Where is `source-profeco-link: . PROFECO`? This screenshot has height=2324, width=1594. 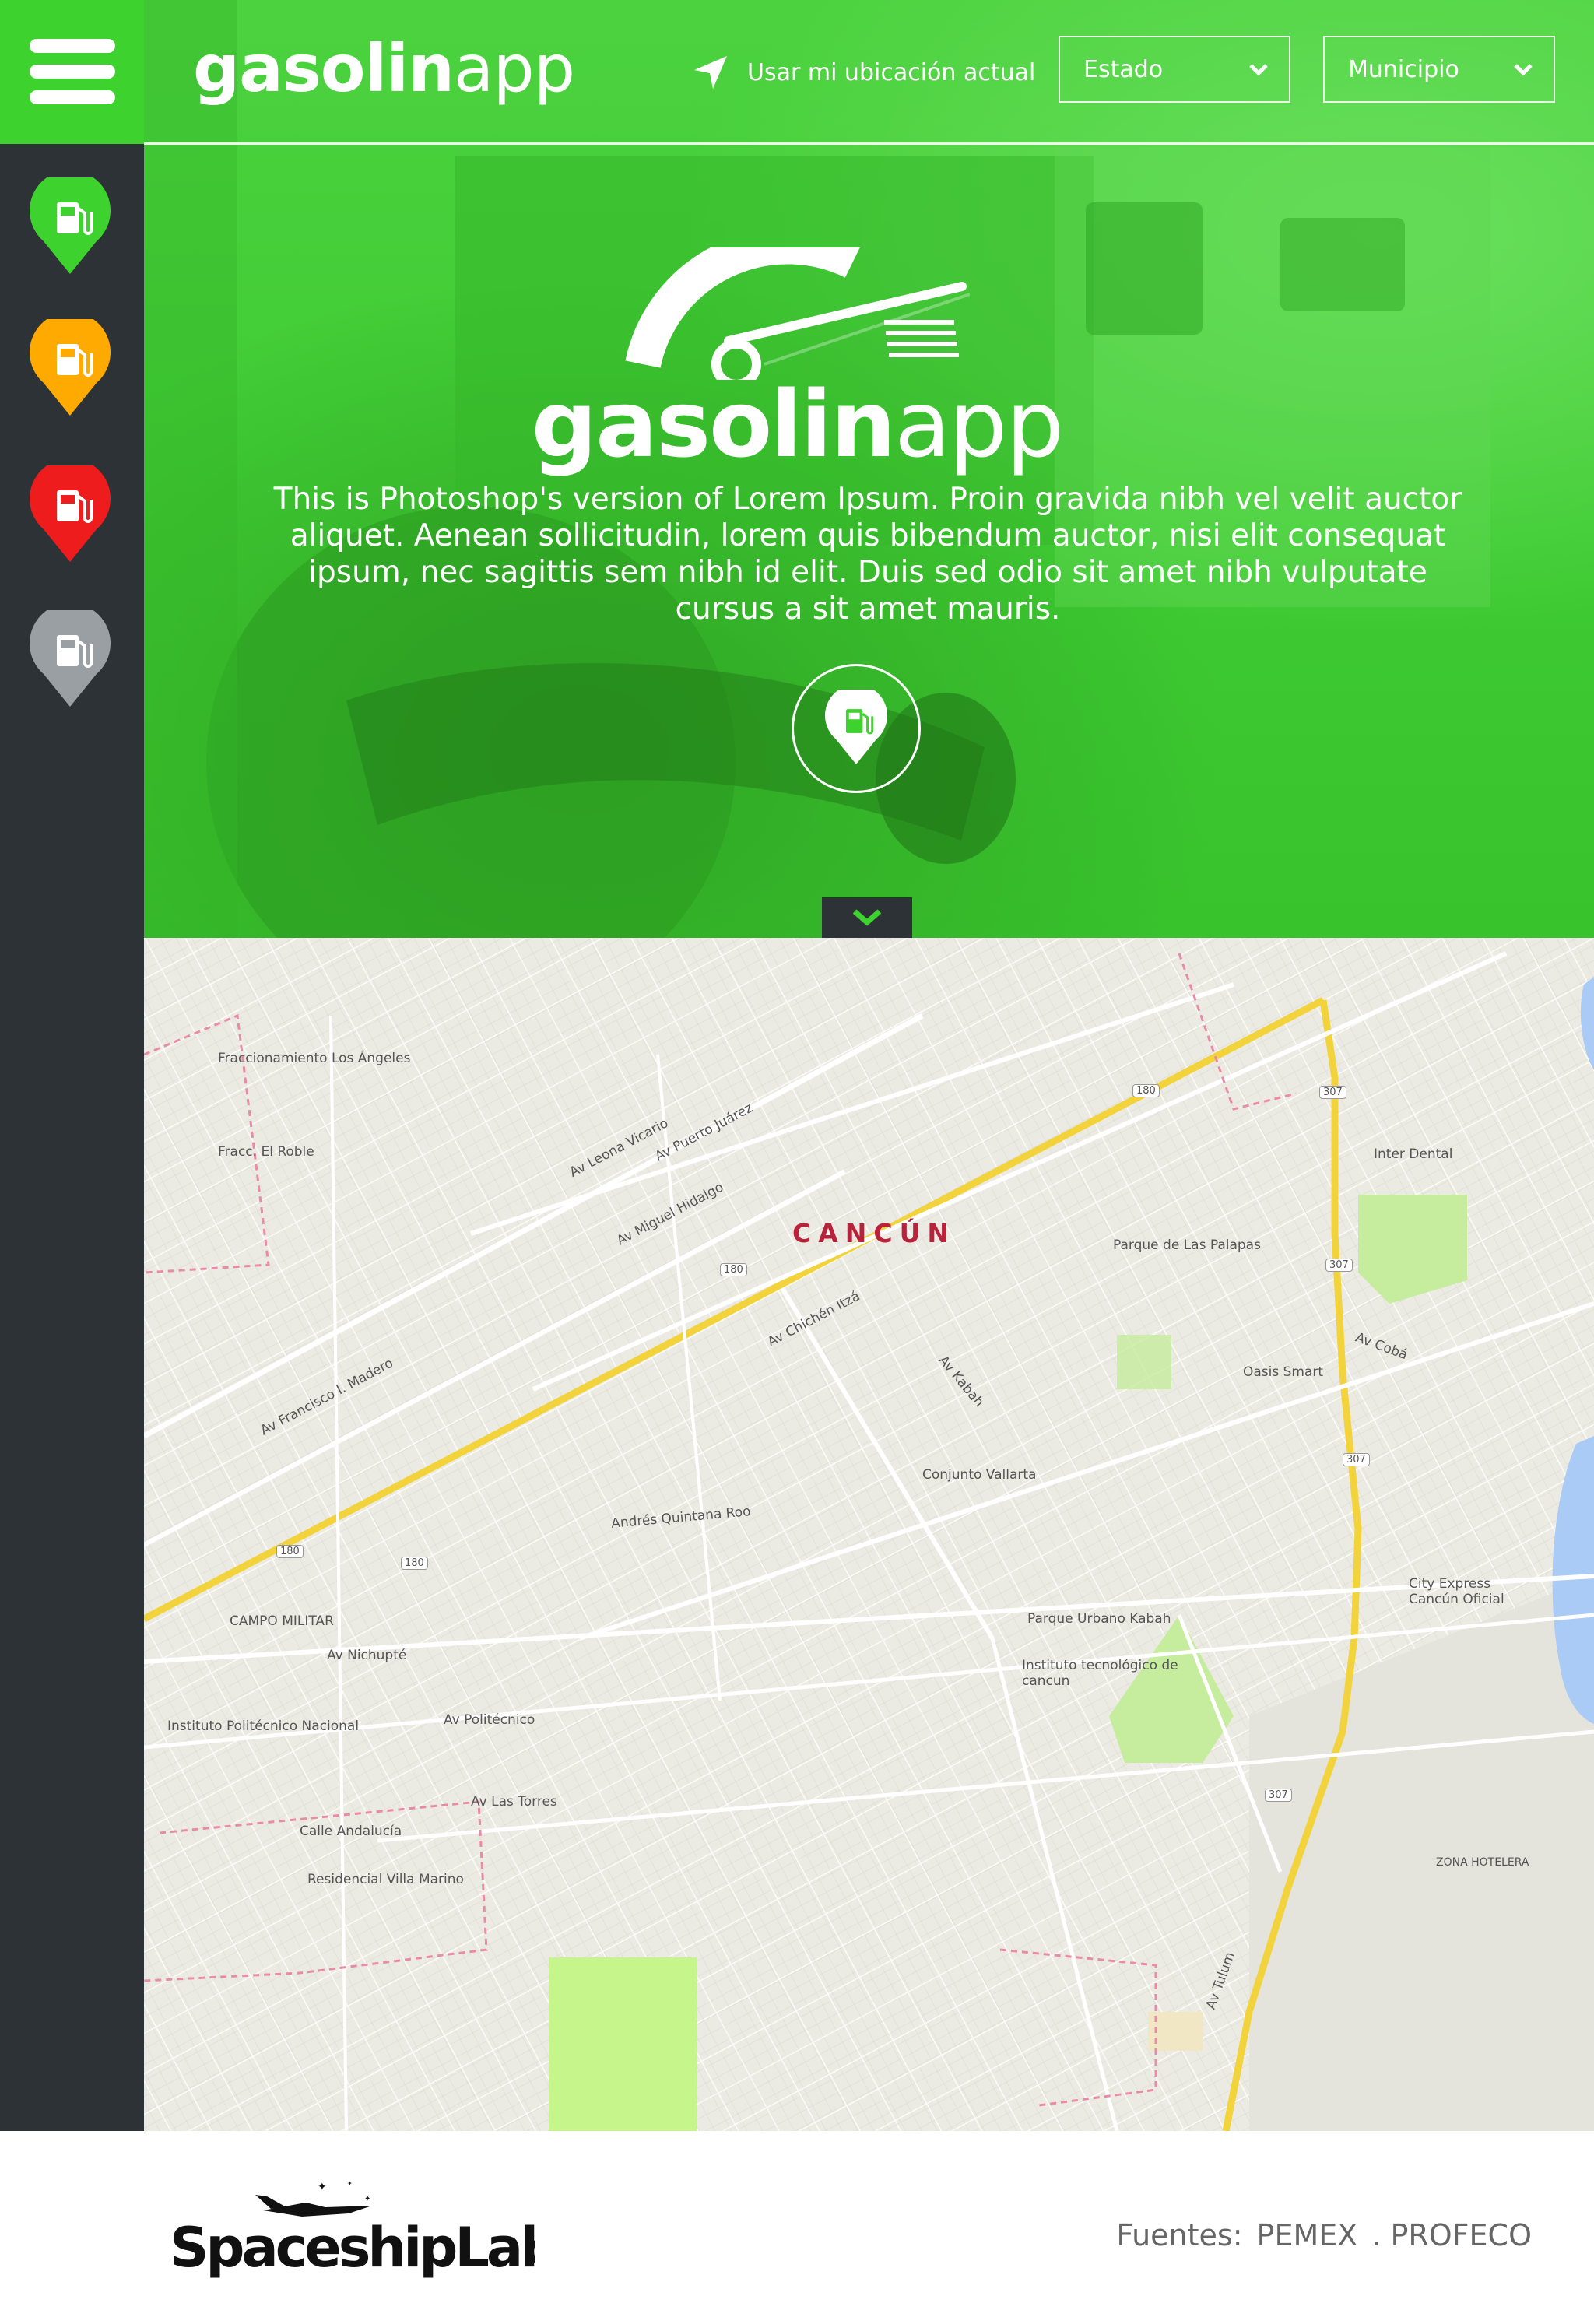
source-profeco-link: . PROFECO is located at coordinates (1451, 2235).